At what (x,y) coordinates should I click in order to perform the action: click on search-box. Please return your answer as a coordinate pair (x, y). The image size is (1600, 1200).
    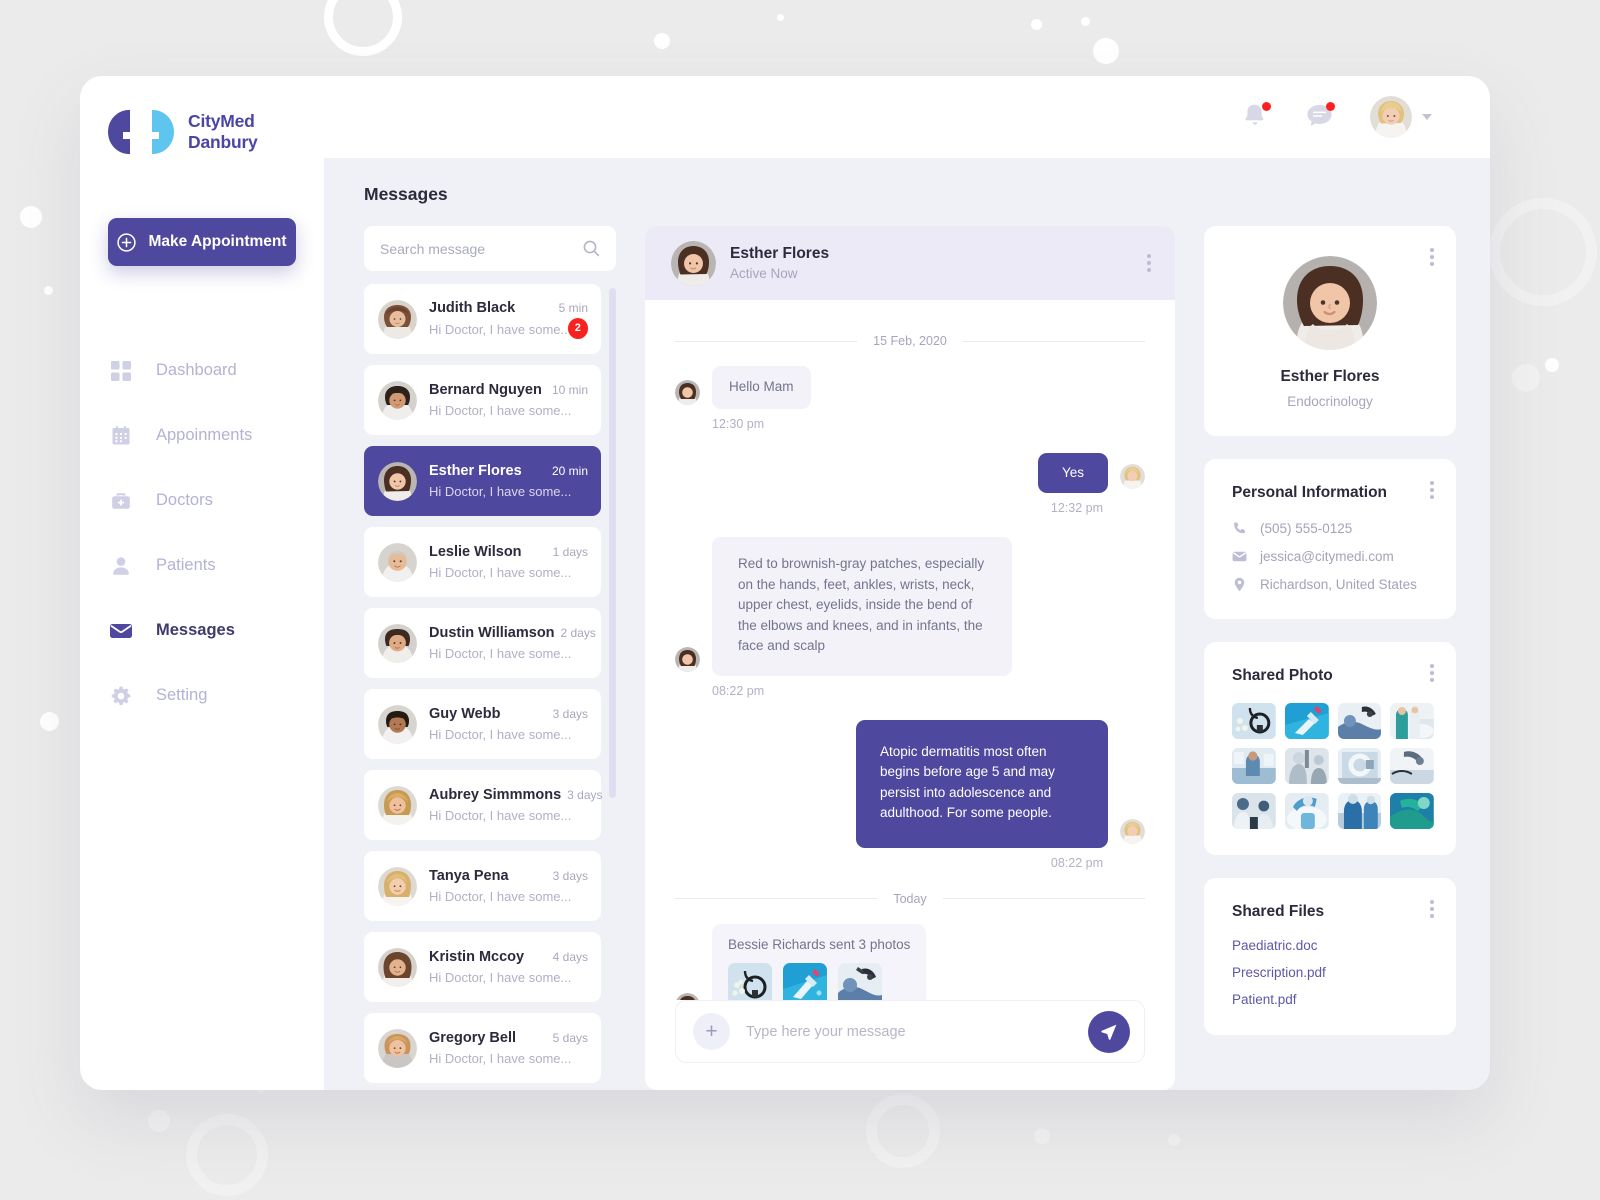
    Looking at the image, I should click on (490, 248).